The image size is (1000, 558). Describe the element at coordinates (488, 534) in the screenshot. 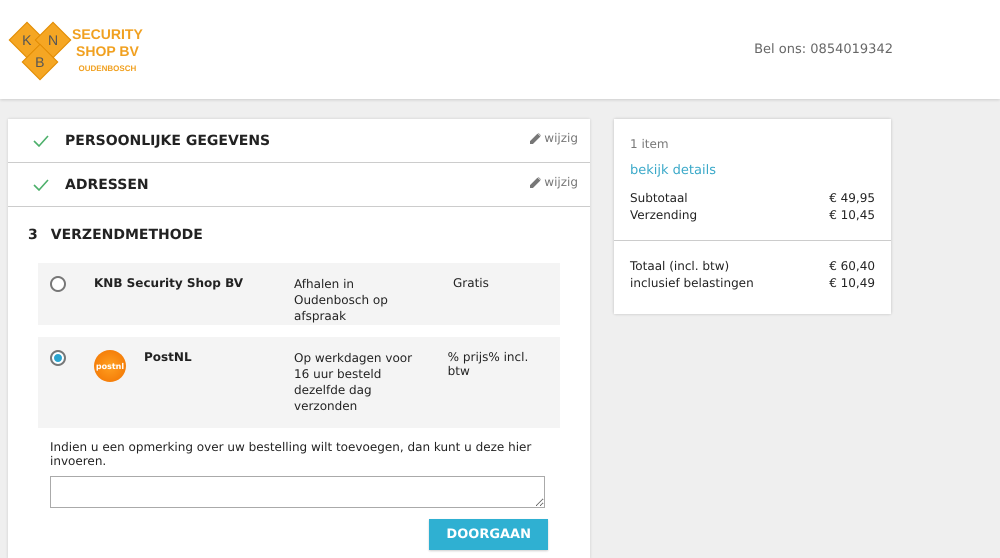

I see `continue-button: DOORGAAN` at that location.